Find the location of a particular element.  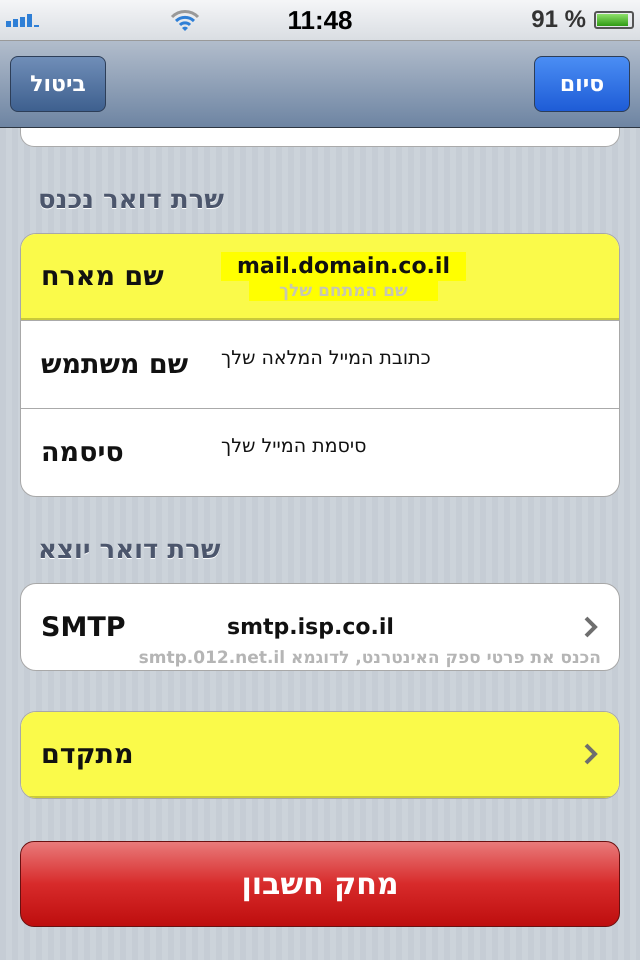

row-label: SMTP is located at coordinates (84, 627).